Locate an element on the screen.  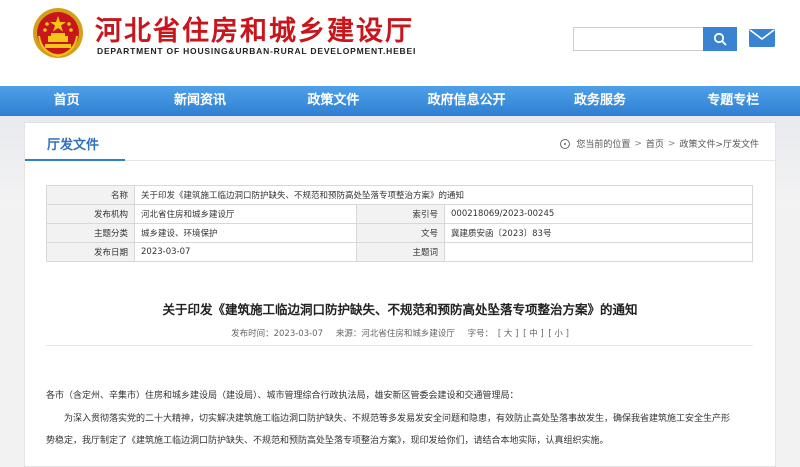
meta-name-value: 关于印发《建筑施工临边洞口防护缺失、不规范和预防高处坠落专项整治方案》的通知 is located at coordinates (443, 195).